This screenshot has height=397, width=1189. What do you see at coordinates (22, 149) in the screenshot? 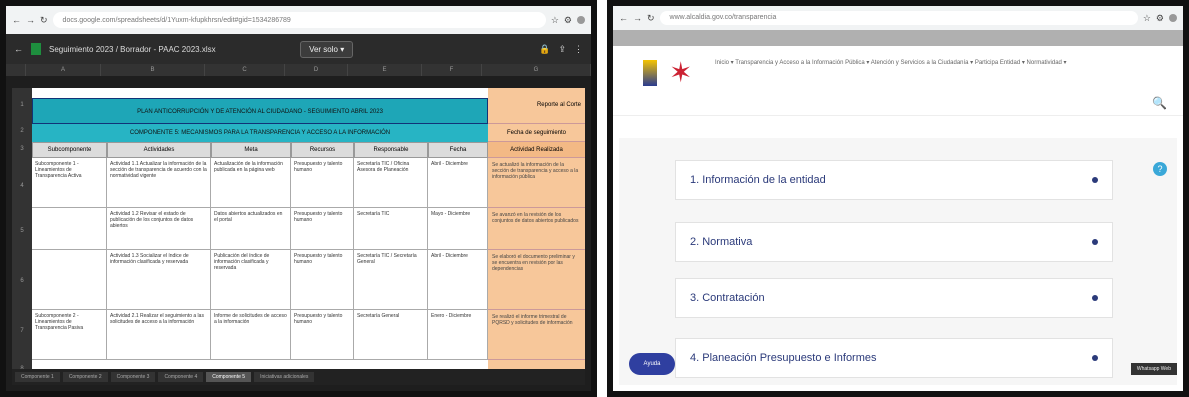
I see `row-num: 3` at bounding box center [22, 149].